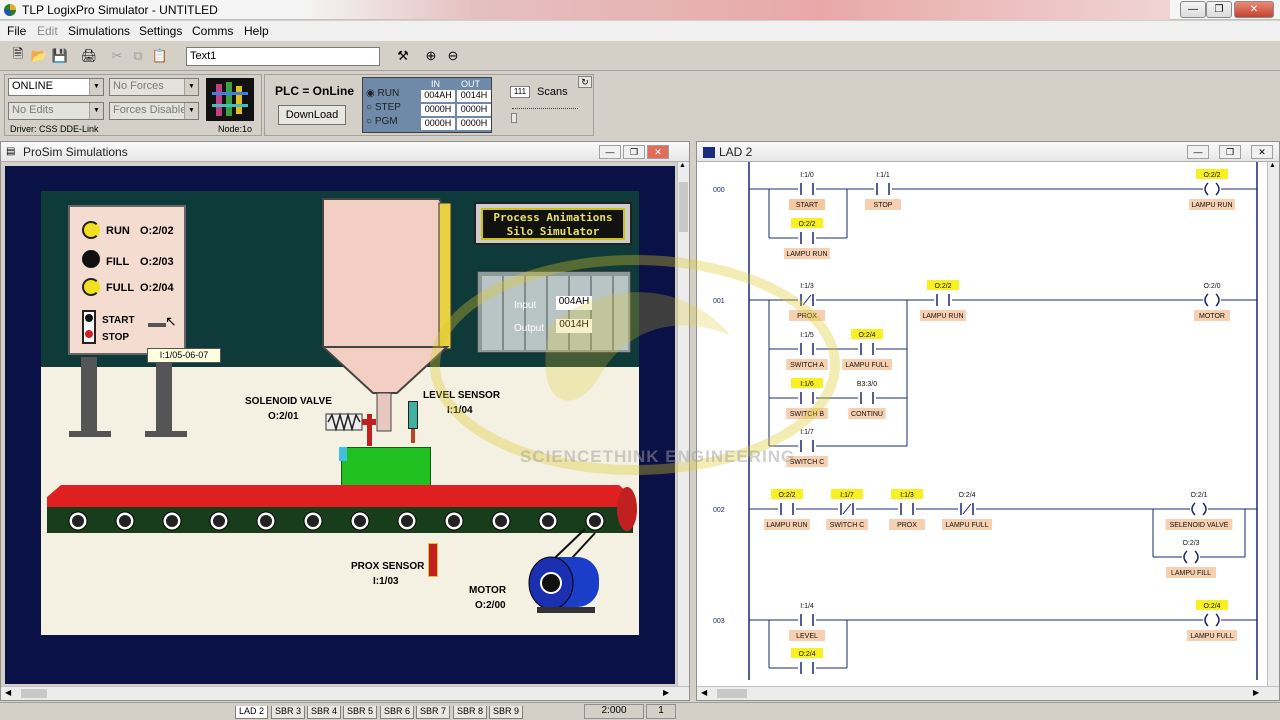  I want to click on ladder-coil: O:2/3 LAMPU FILL, so click(1191, 559).